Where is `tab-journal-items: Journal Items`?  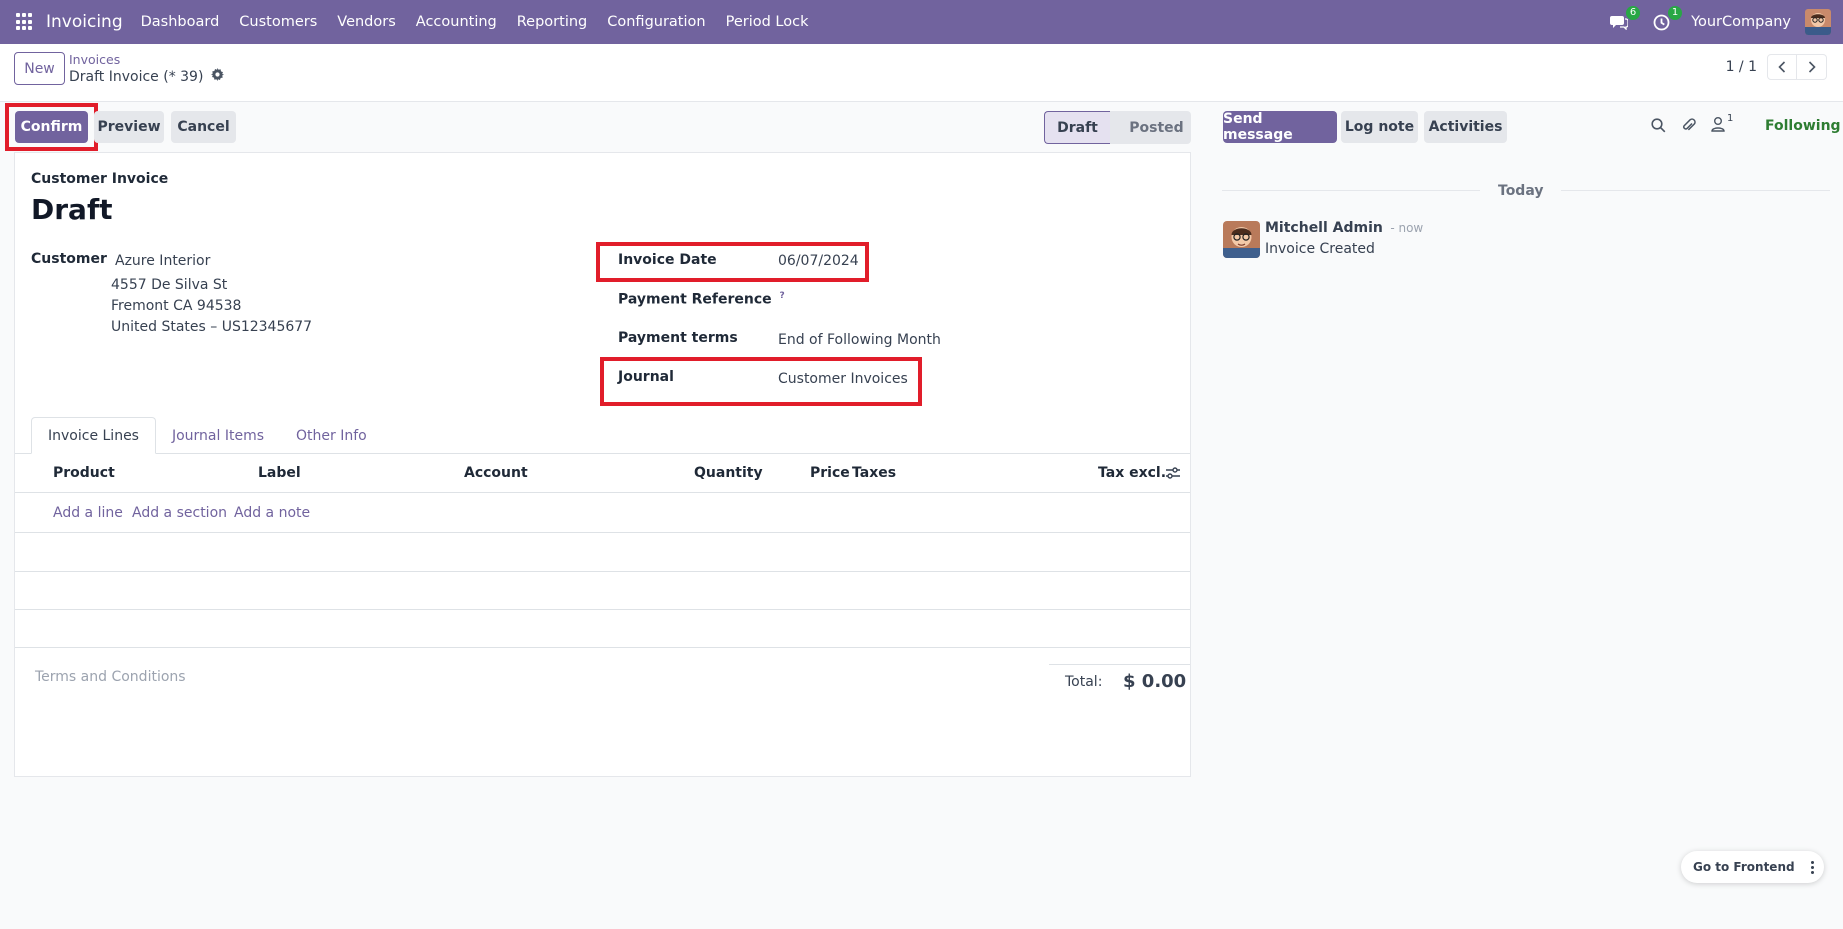 tab-journal-items: Journal Items is located at coordinates (218, 435).